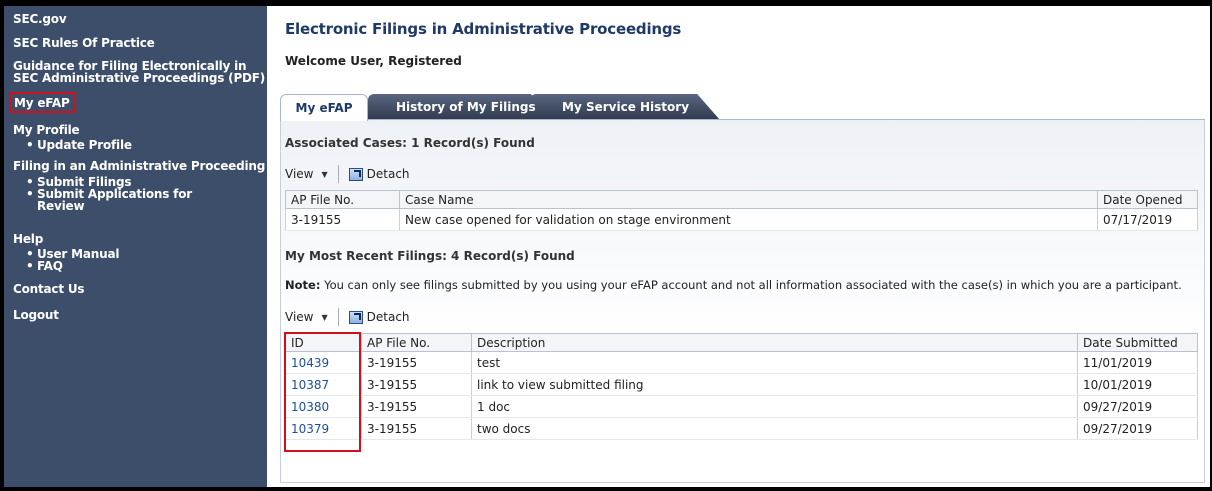  Describe the element at coordinates (84, 145) in the screenshot. I see `update-profile-label: Update Profile` at that location.